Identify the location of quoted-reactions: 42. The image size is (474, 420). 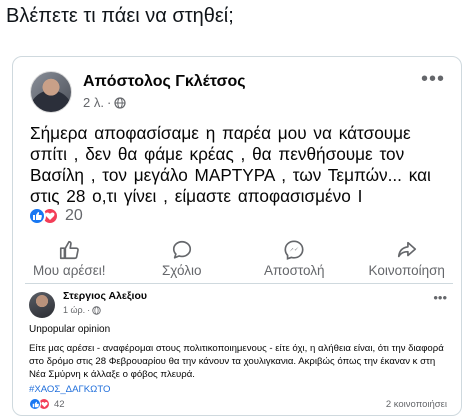
(47, 404).